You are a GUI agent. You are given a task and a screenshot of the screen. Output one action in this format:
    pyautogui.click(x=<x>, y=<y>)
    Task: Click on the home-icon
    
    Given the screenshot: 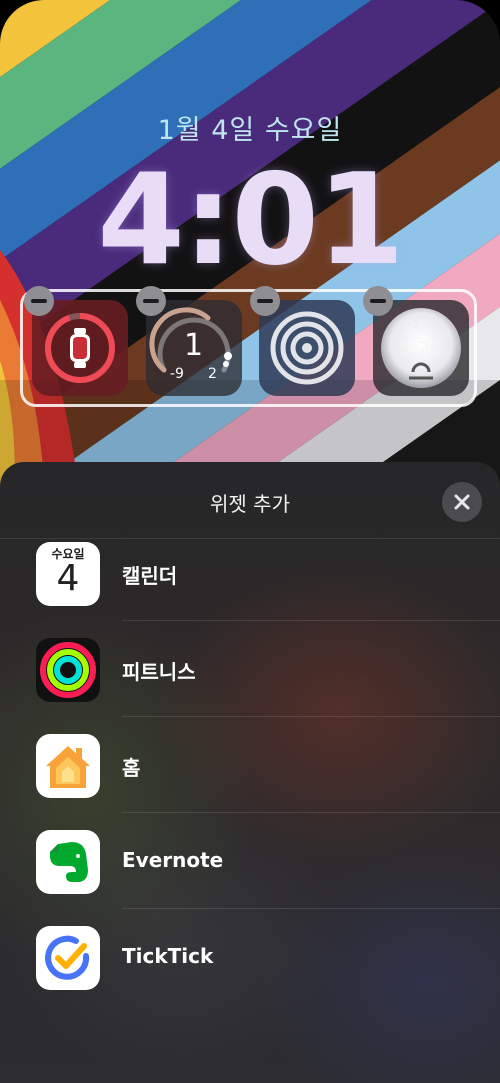 What is the action you would take?
    pyautogui.click(x=68, y=766)
    